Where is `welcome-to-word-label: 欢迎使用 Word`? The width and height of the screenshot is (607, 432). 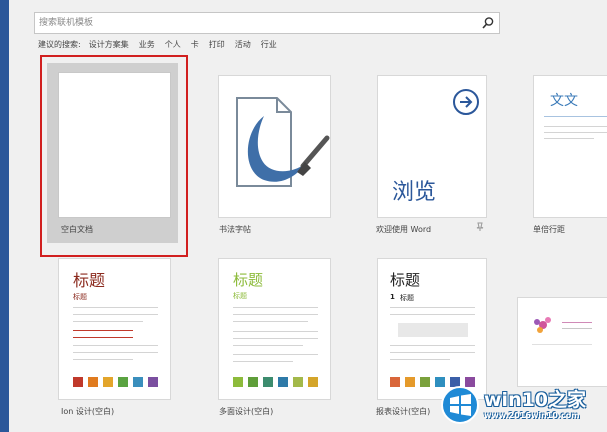
welcome-to-word-label: 欢迎使用 Word is located at coordinates (404, 229).